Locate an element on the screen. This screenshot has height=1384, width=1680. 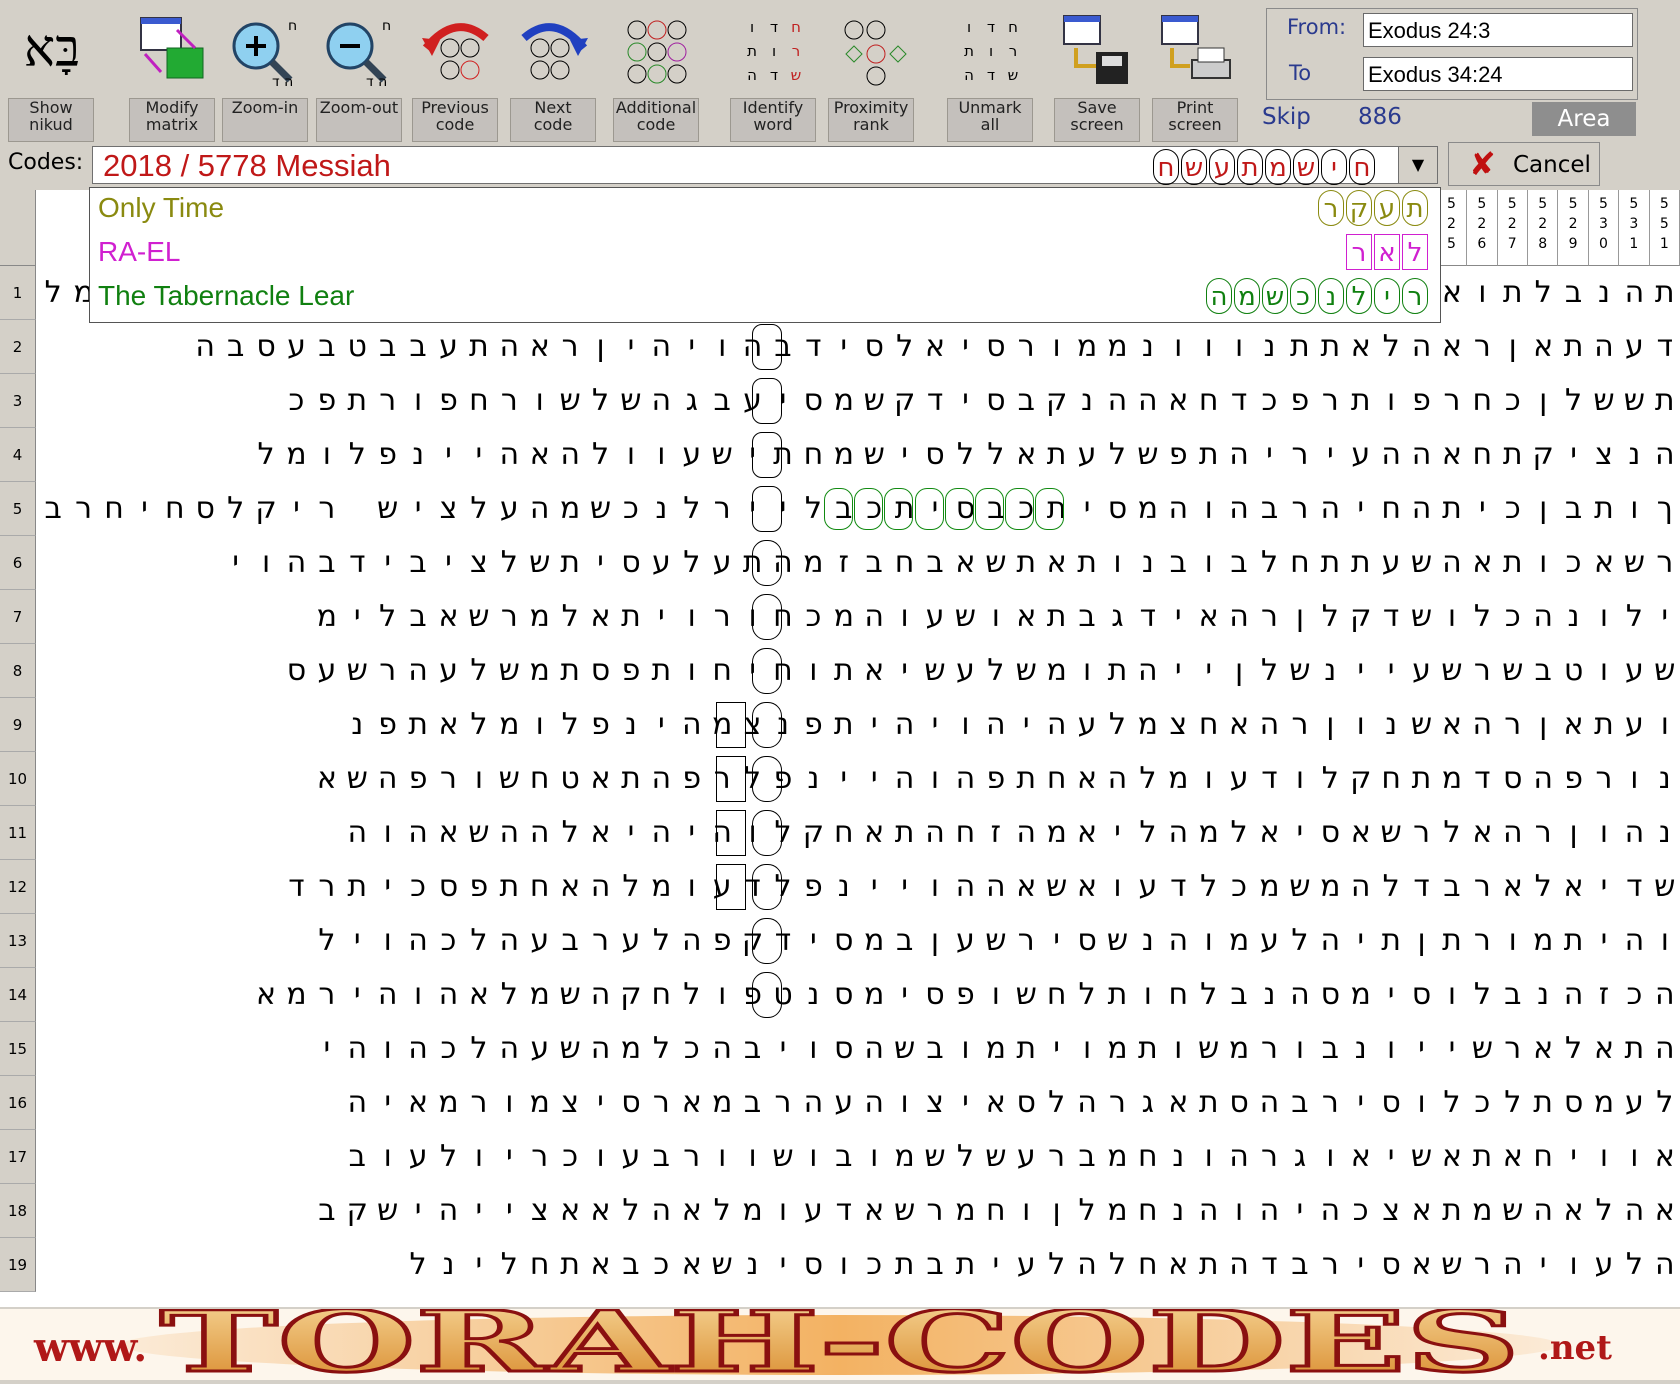
matrix-letter: צ is located at coordinates (1178, 725).